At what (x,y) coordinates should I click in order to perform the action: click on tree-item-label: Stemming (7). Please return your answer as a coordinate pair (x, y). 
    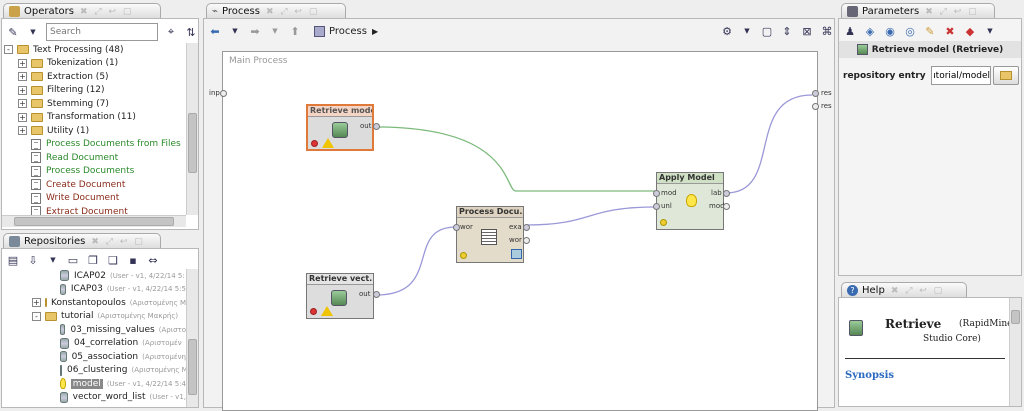
    Looking at the image, I should click on (78, 103).